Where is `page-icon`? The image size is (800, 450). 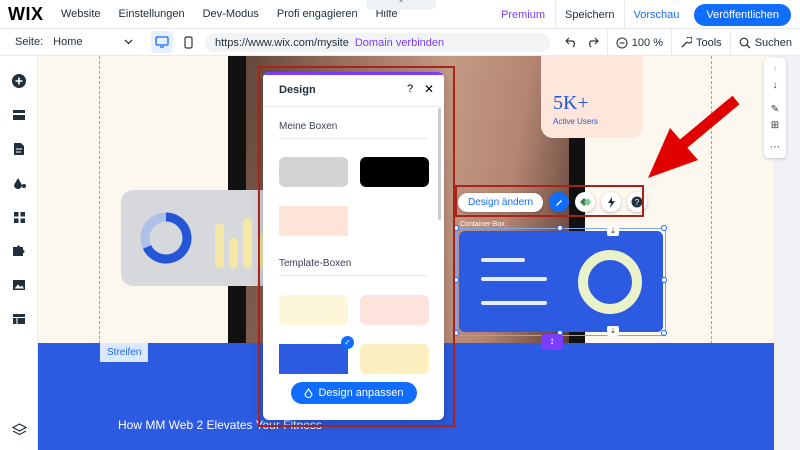
page-icon is located at coordinates (19, 149).